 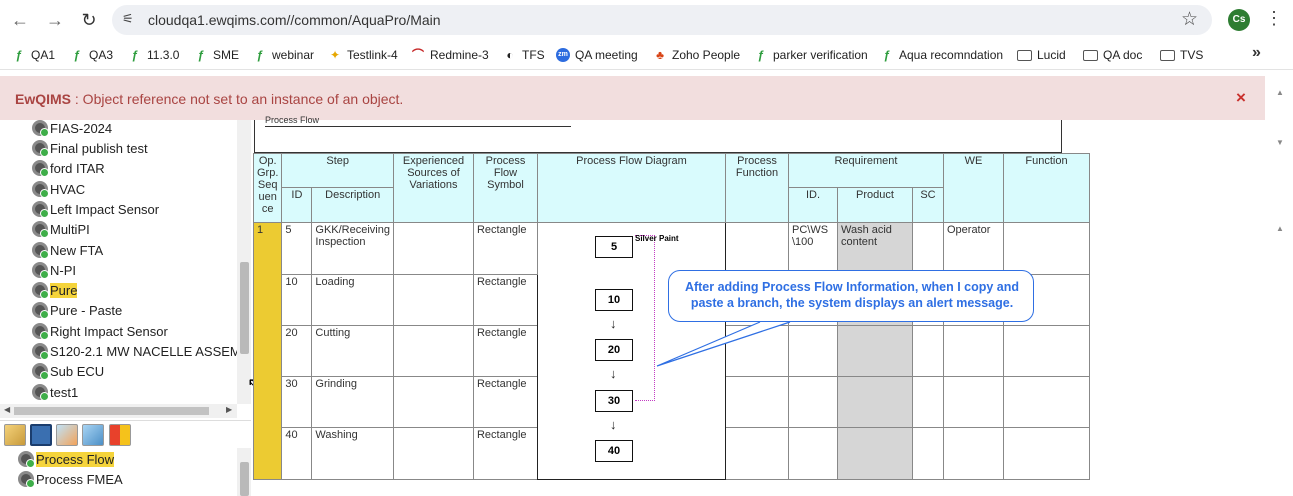 I want to click on module-item-process-flow: Process Flow, so click(x=66, y=459).